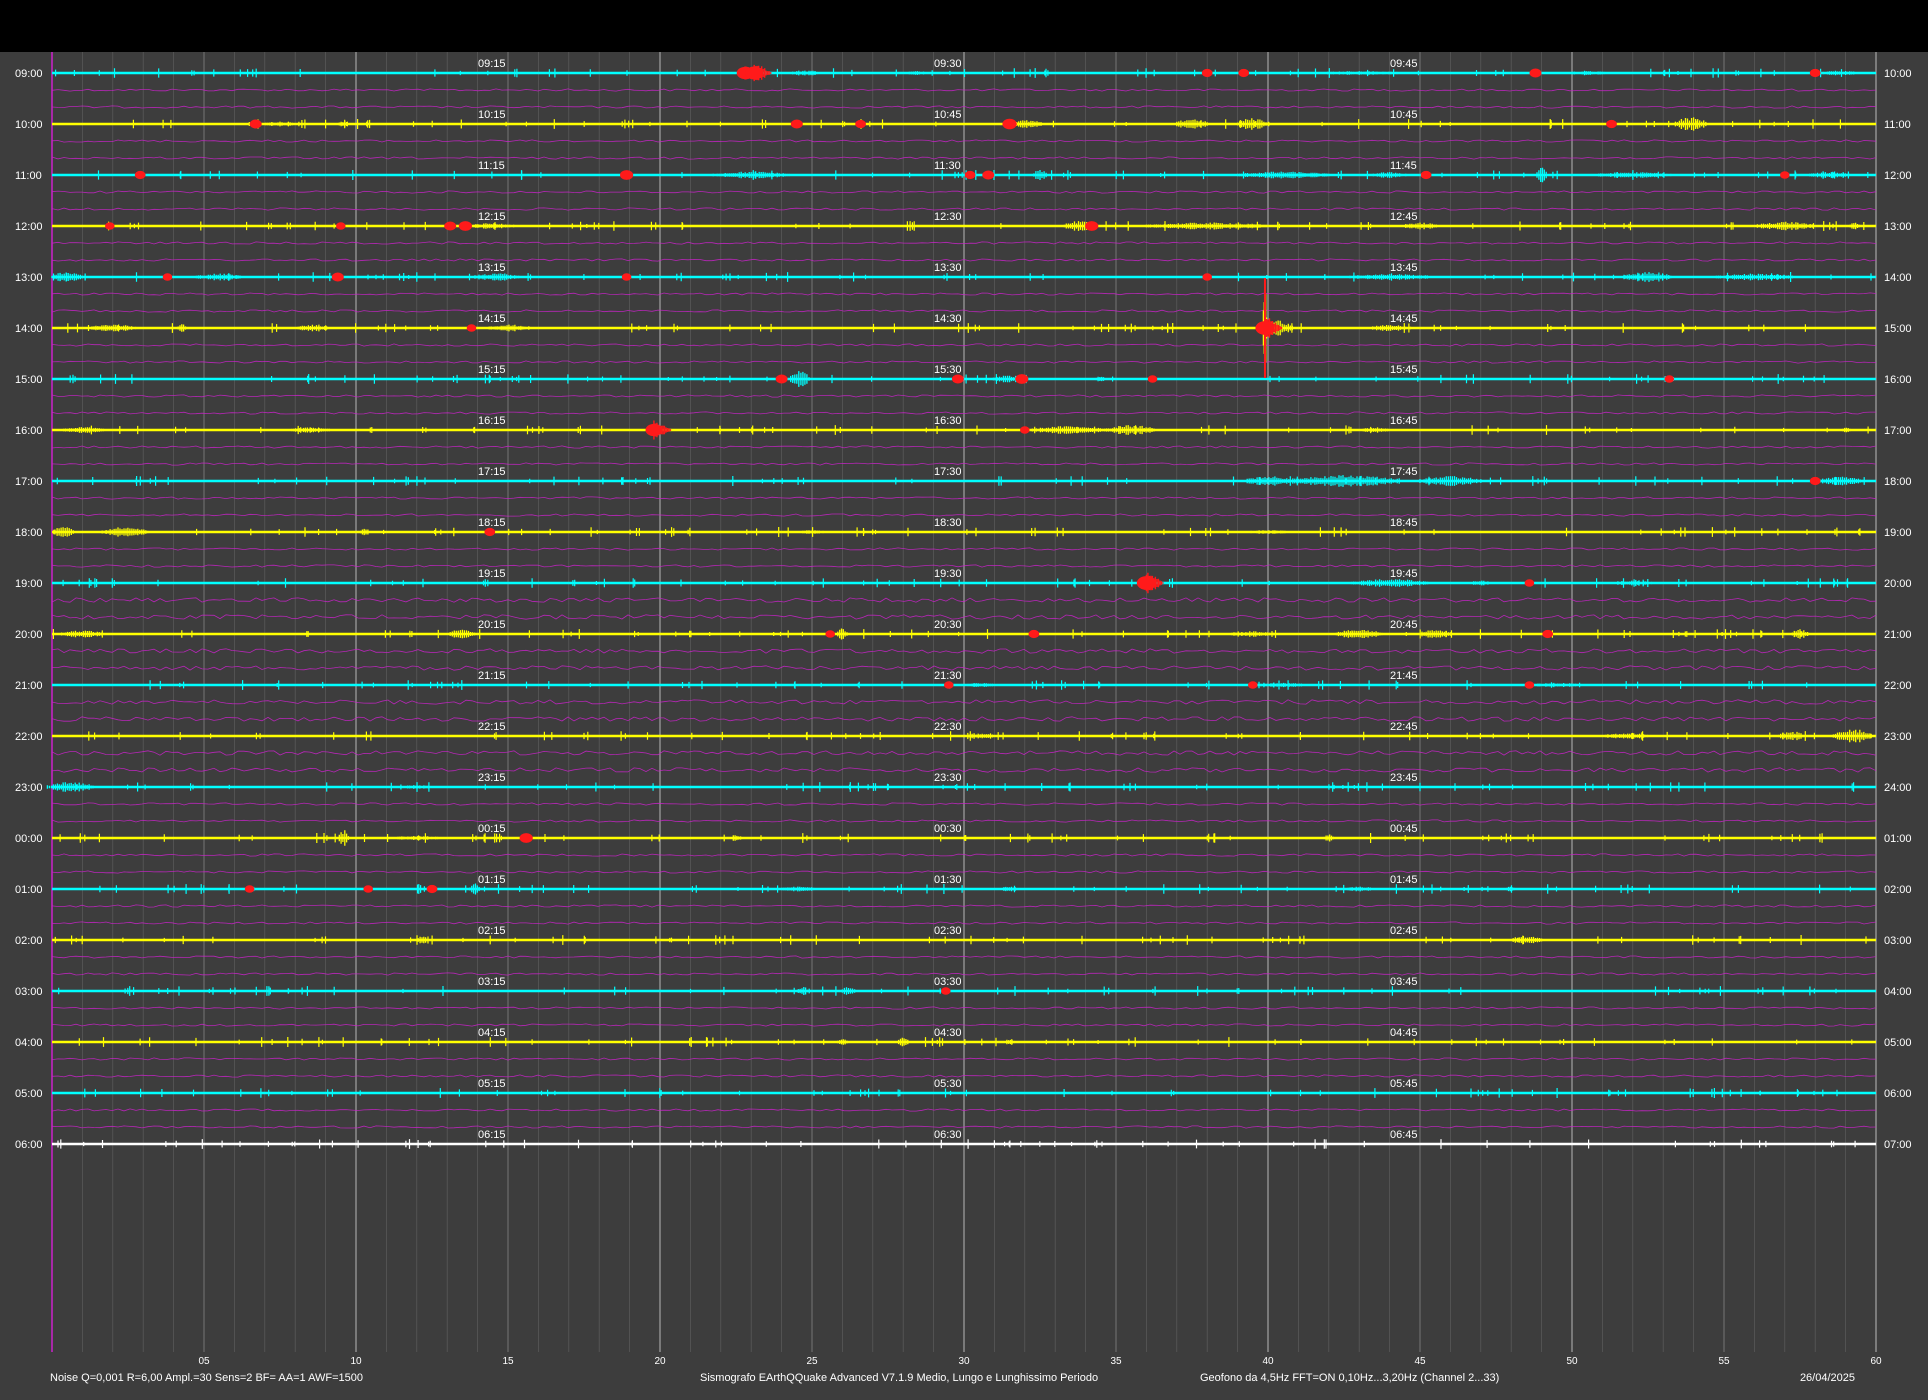 This screenshot has height=1400, width=1928. I want to click on quarter-hour-label: 12:15, so click(492, 217).